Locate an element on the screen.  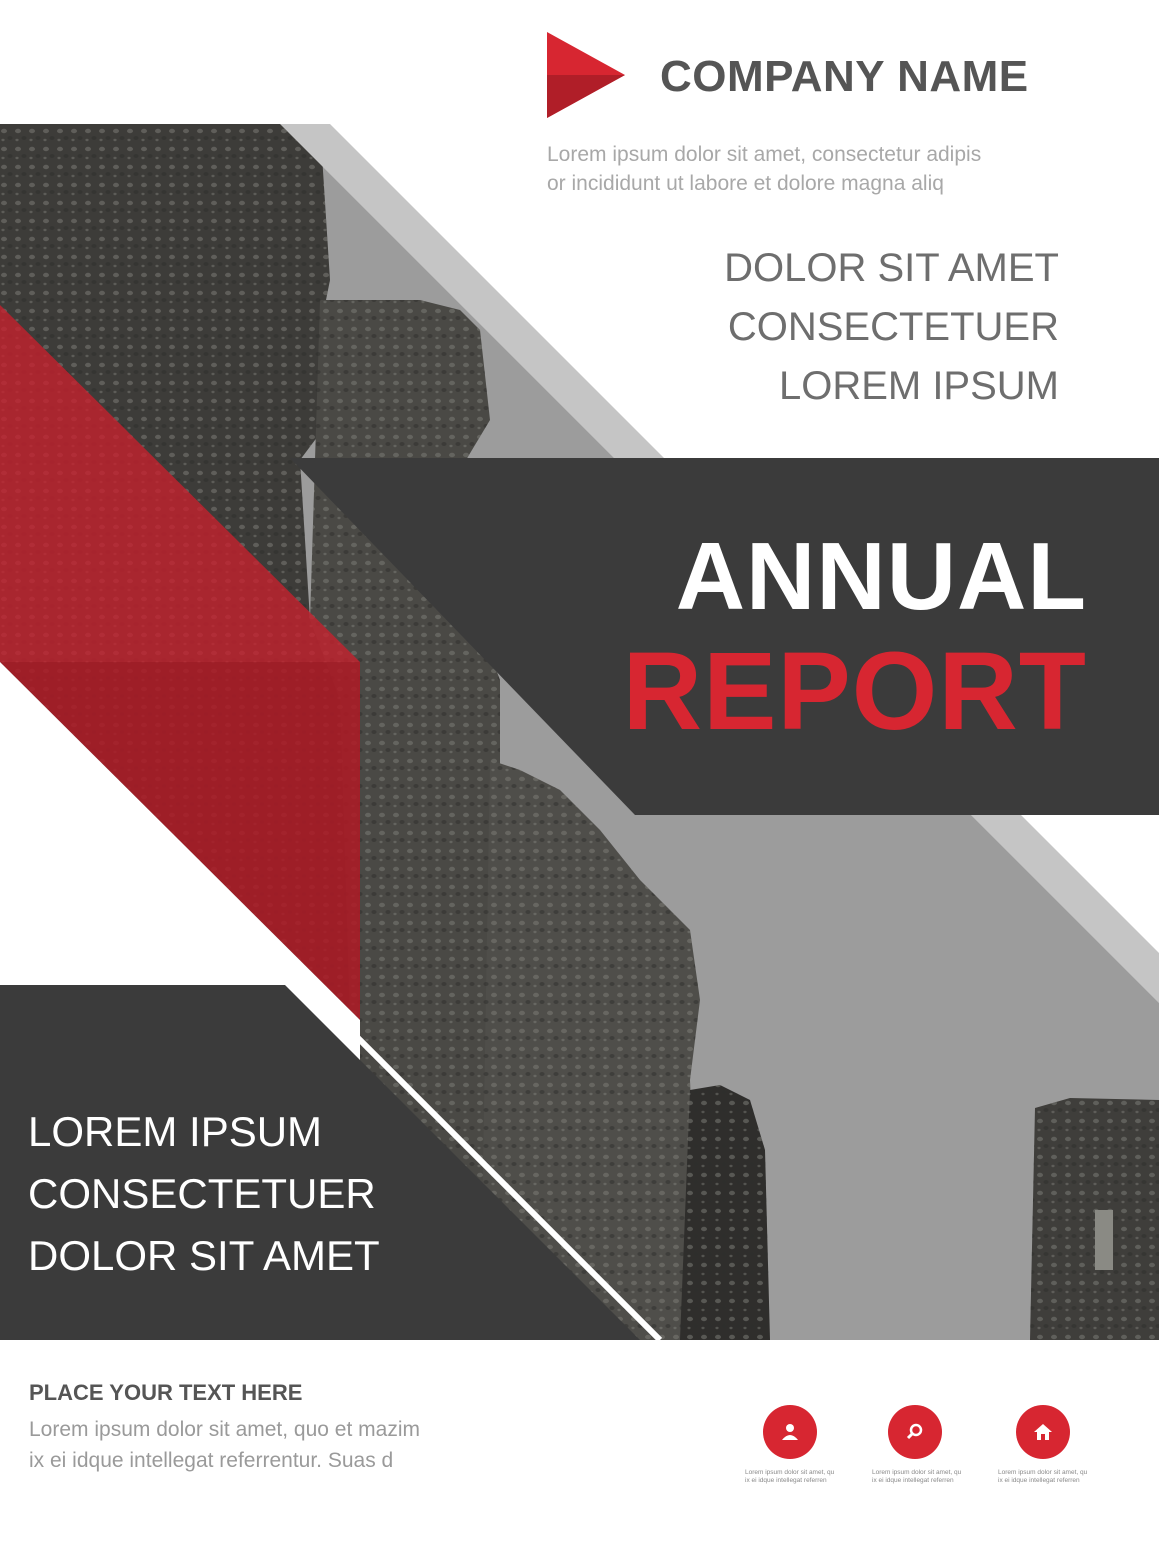
lower-panel-line-3: DOLOR SIT AMET is located at coordinates (204, 1255).